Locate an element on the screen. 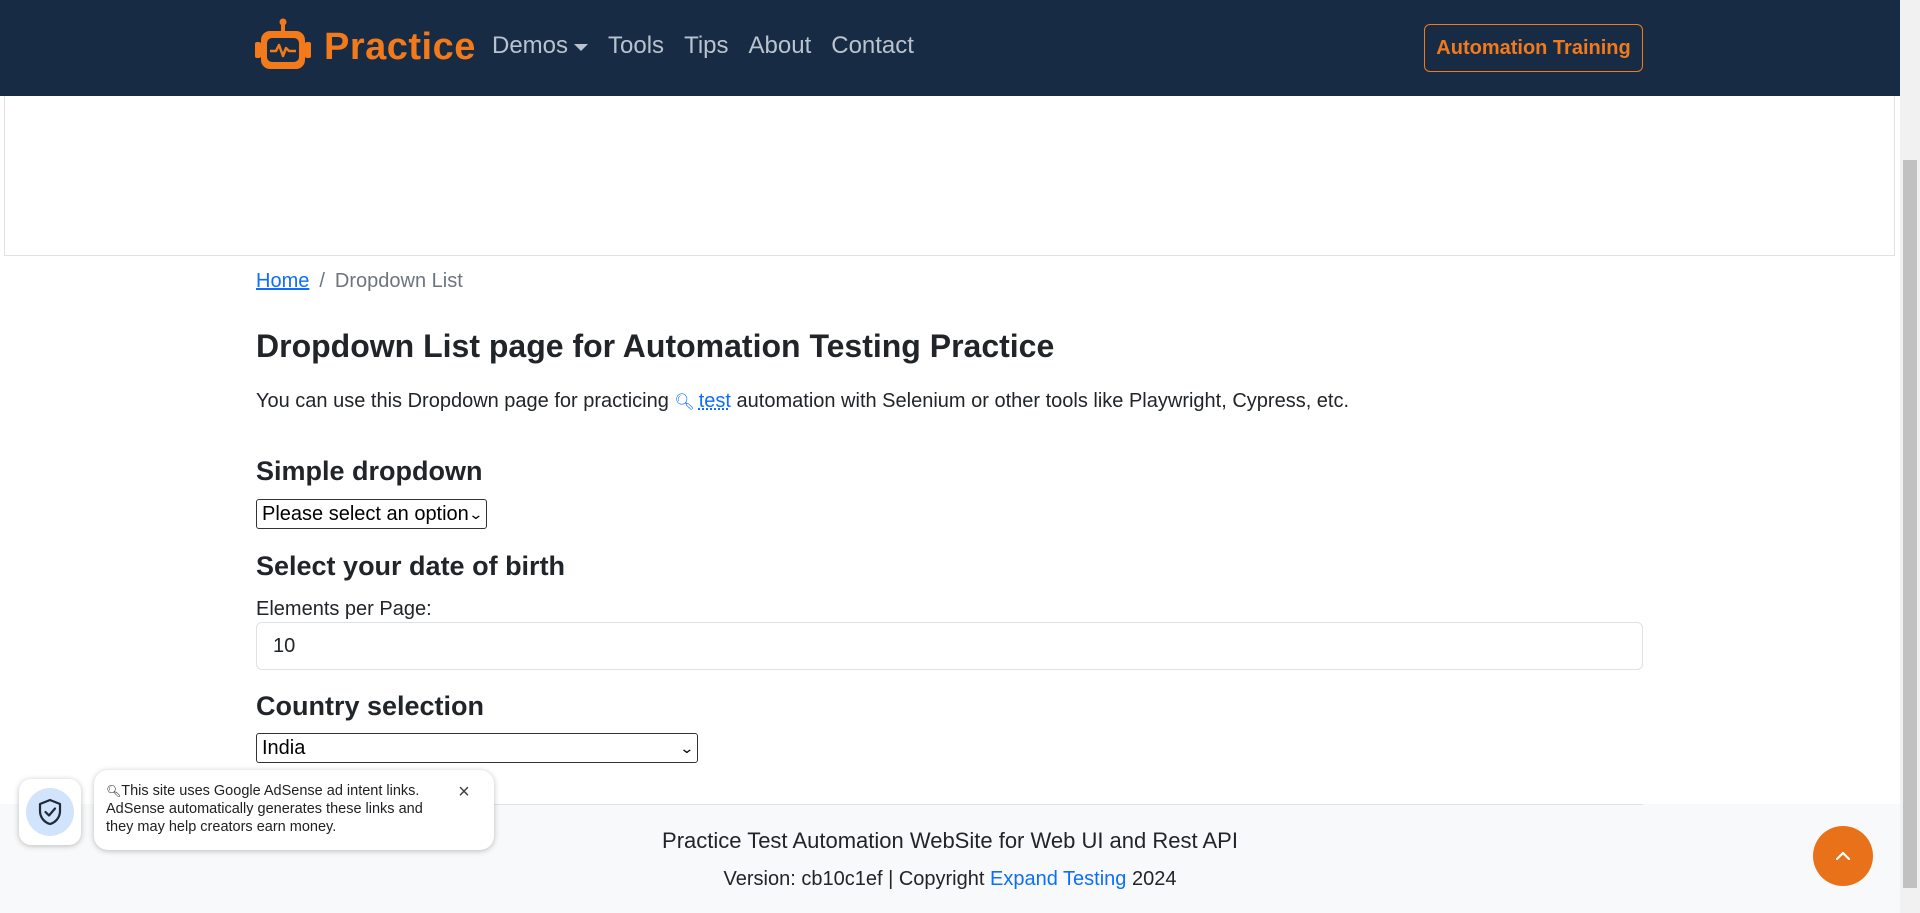  nav-demos: Demos is located at coordinates (540, 46).